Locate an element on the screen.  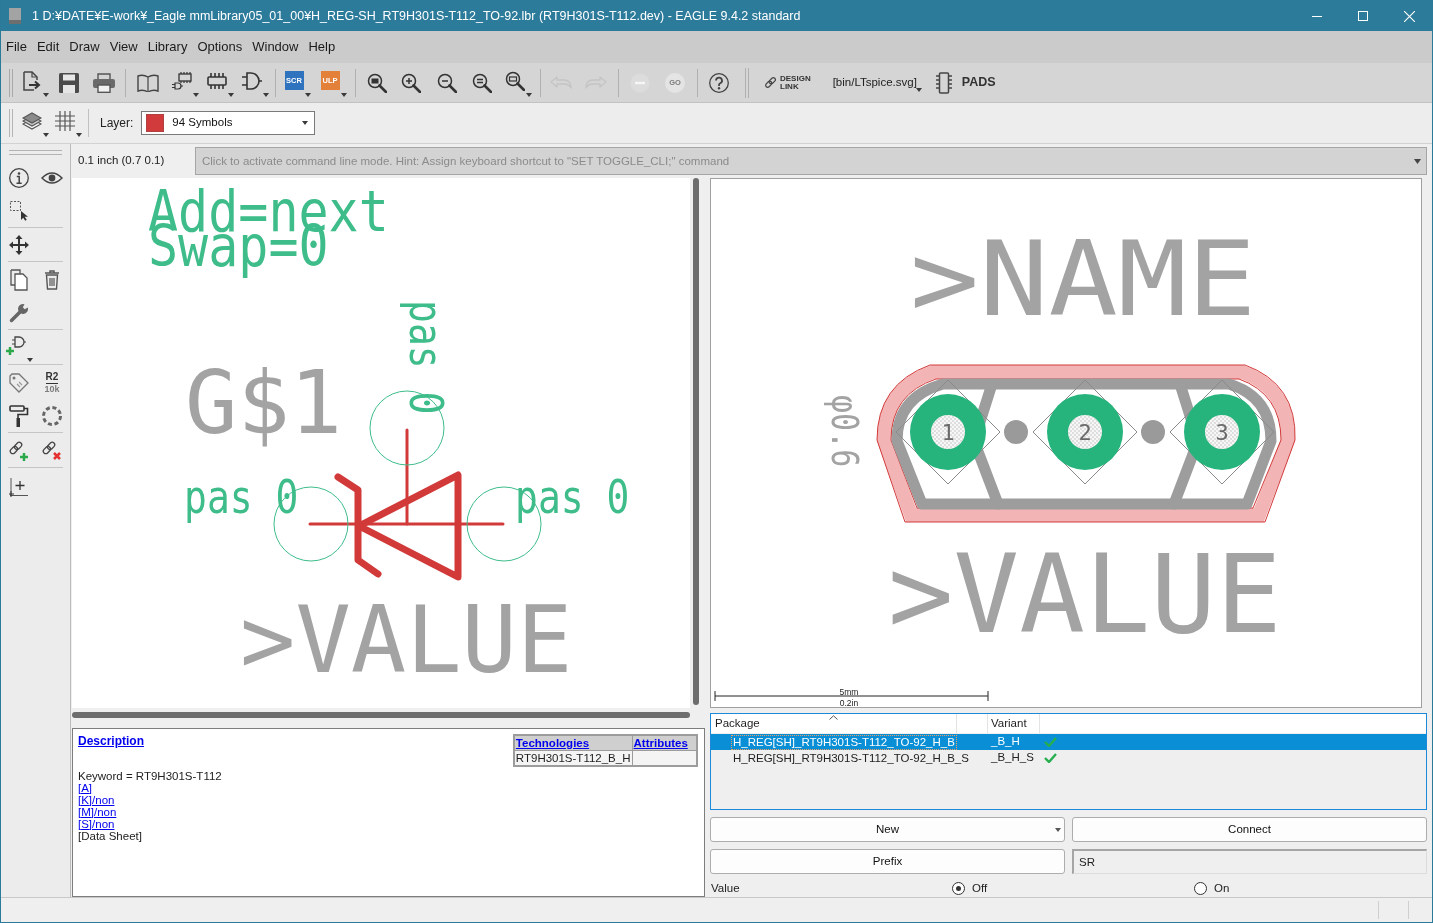
zoom-in-icon is located at coordinates (411, 82).